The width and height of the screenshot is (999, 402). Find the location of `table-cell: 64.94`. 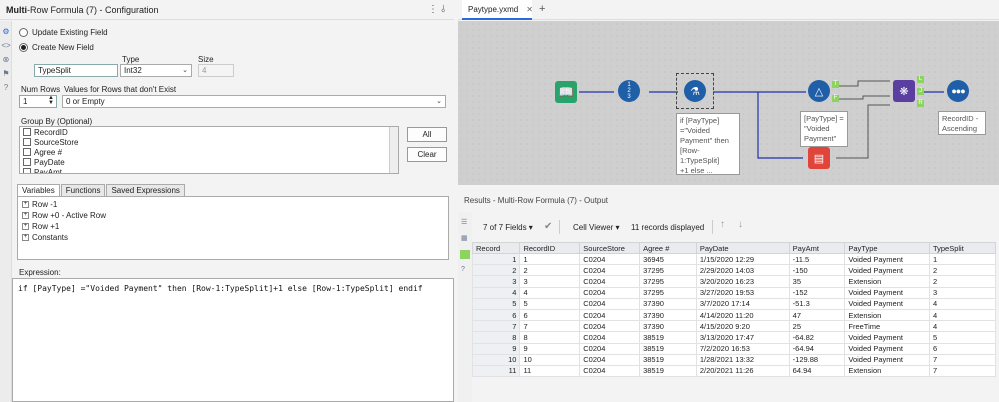

table-cell: 64.94 is located at coordinates (817, 371).